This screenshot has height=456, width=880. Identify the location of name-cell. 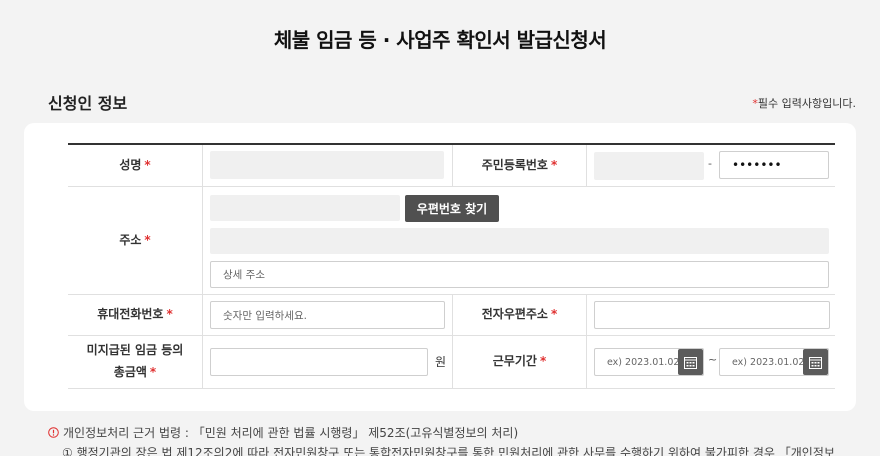
(327, 165).